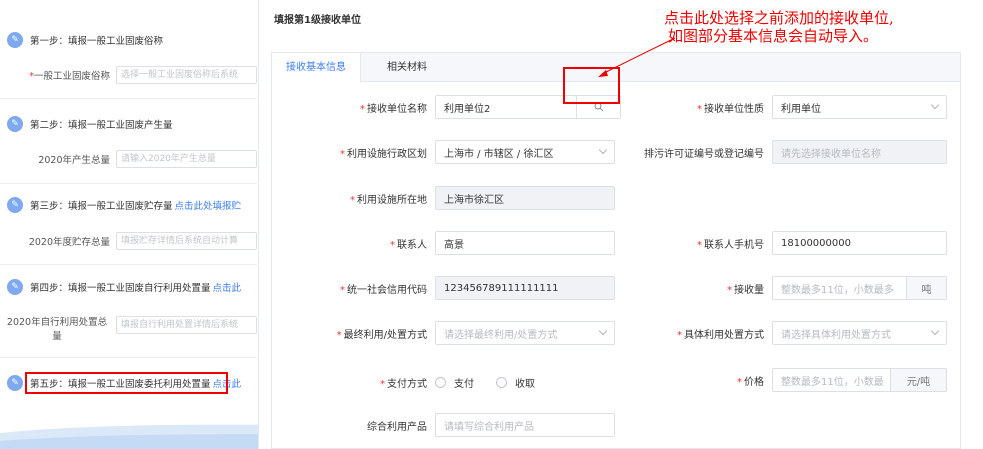 Image resolution: width=983 pixels, height=449 pixels. What do you see at coordinates (186, 75) in the screenshot?
I see `common-name-select: 选择一般工业固废俗称后系统` at bounding box center [186, 75].